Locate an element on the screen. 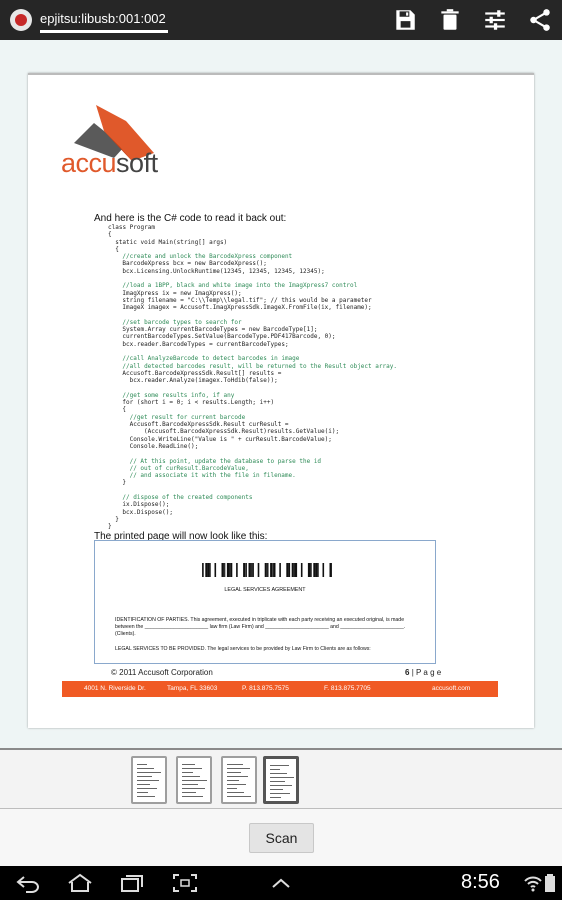 The image size is (562, 900). bottom-controls: Scan is located at coordinates (281, 837).